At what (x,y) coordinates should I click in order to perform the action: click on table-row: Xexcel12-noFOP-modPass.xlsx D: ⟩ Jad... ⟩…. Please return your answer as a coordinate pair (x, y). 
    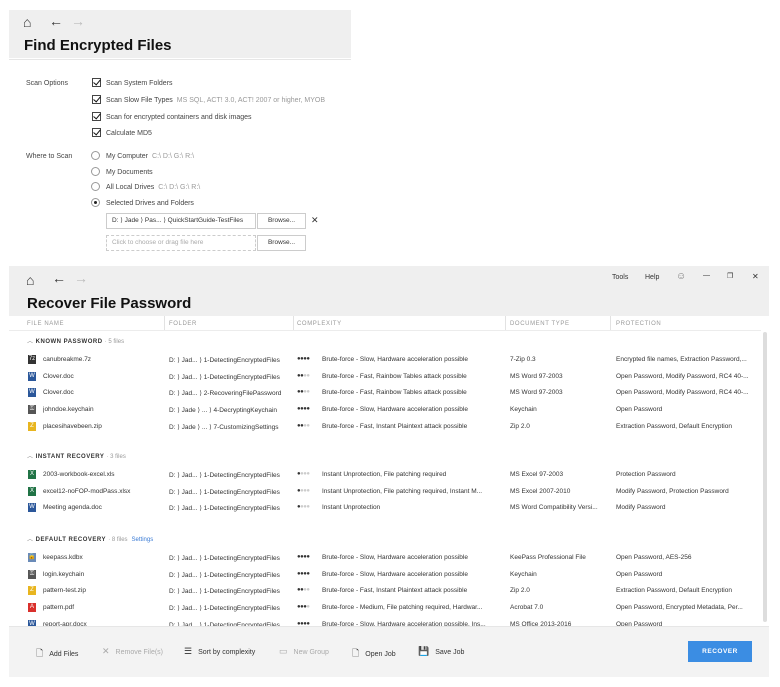
    Looking at the image, I should click on (385, 492).